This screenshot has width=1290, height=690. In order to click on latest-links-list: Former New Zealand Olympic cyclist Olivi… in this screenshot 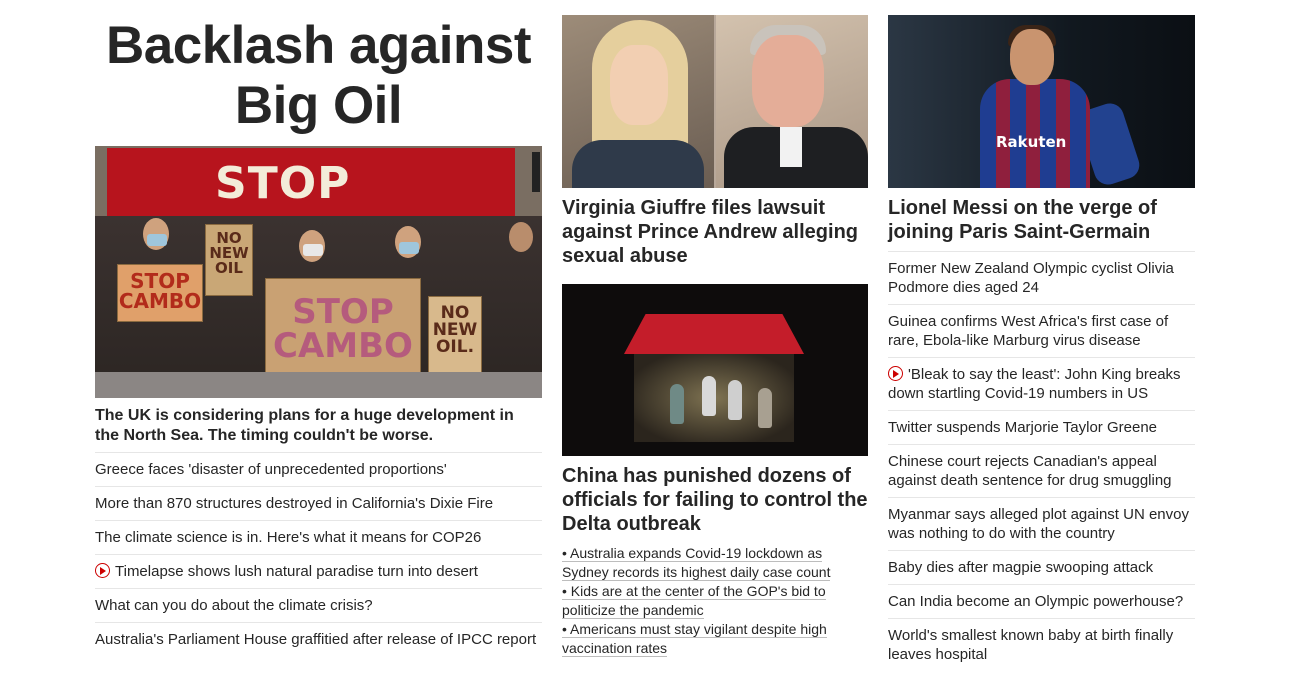, I will do `click(1041, 461)`.